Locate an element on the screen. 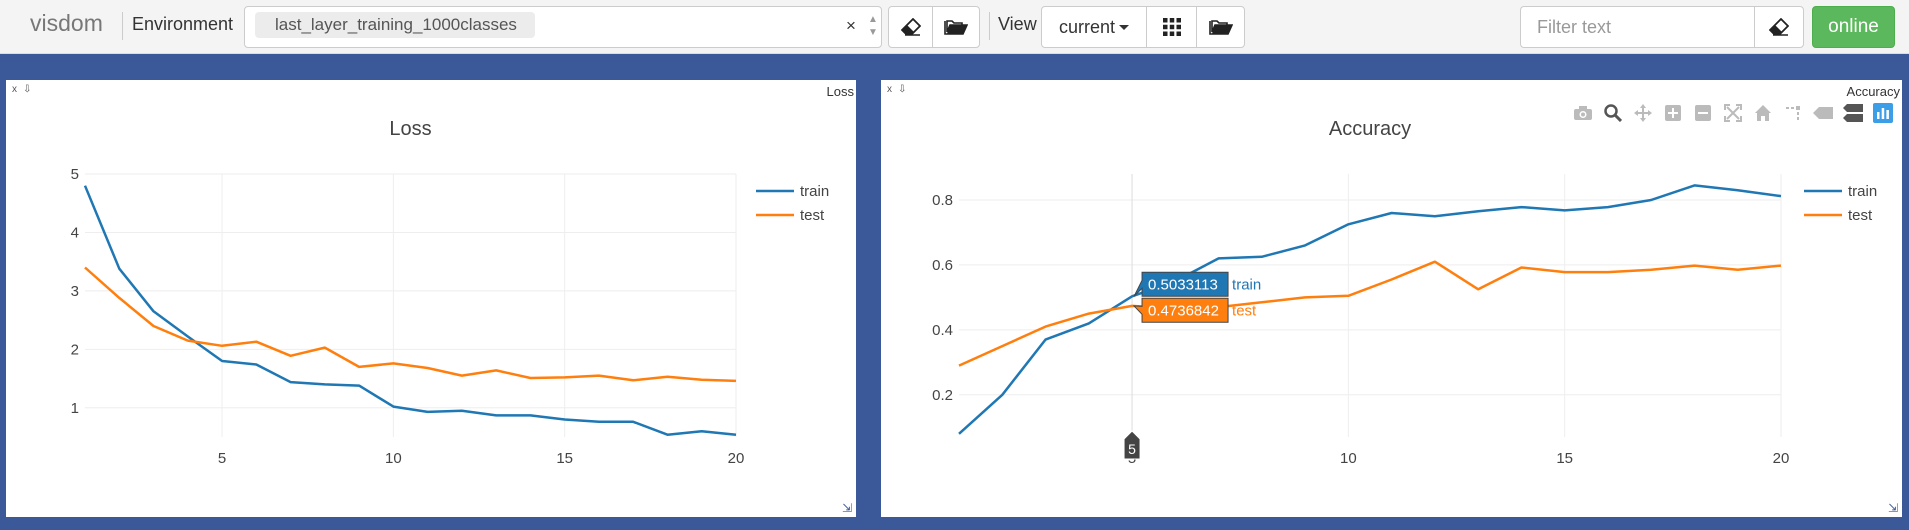  environment-arrows: ▲ ▼ is located at coordinates (873, 26).